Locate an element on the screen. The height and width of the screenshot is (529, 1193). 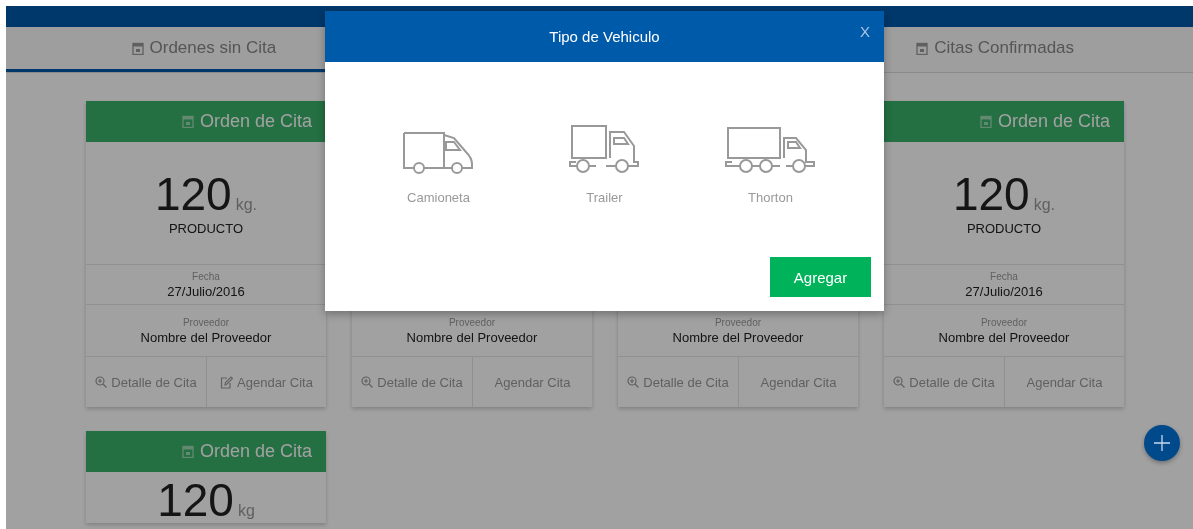
vehicle-label: Camioneta is located at coordinates (438, 197).